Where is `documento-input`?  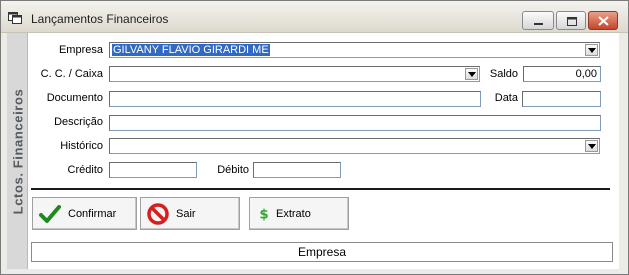
documento-input is located at coordinates (295, 99).